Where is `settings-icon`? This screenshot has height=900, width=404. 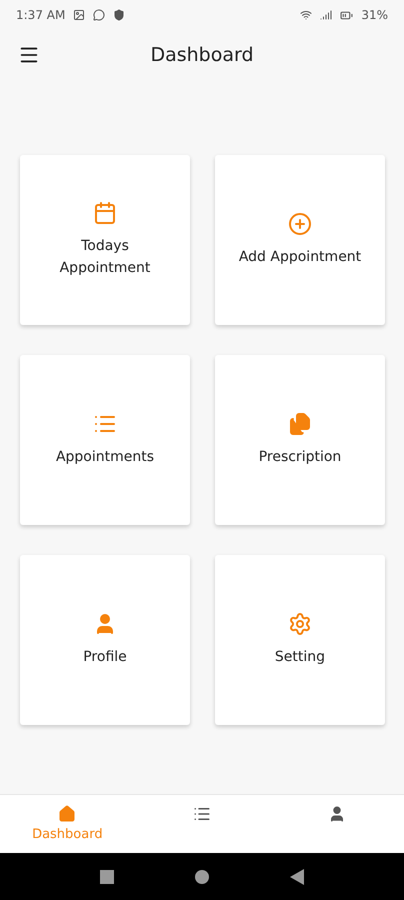 settings-icon is located at coordinates (300, 624).